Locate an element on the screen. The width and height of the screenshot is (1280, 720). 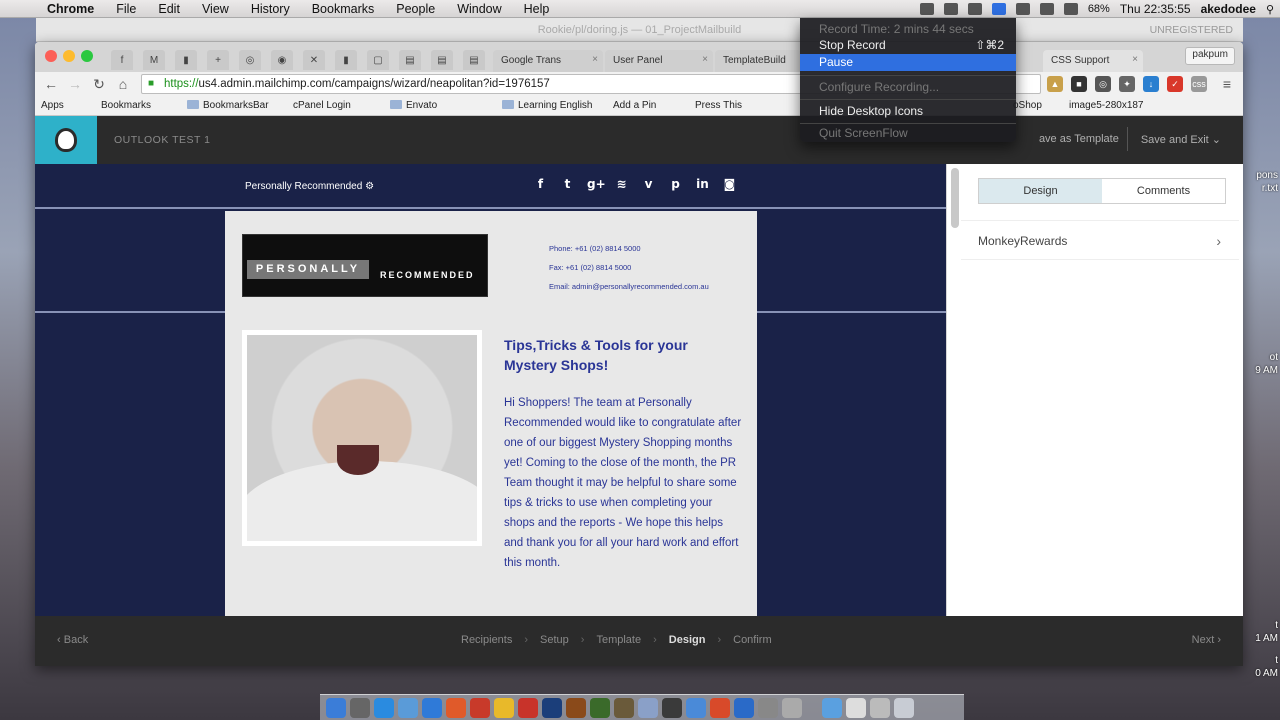
spotlight-icon: ⚲ is located at coordinates (1270, 9).